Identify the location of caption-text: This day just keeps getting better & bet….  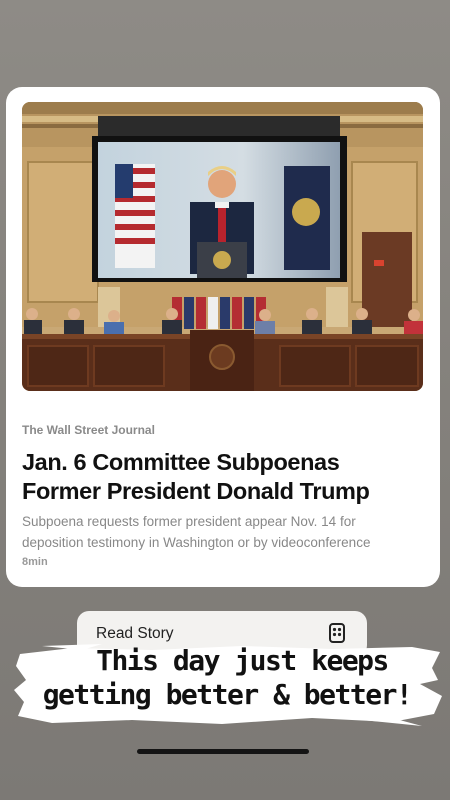
(227, 678).